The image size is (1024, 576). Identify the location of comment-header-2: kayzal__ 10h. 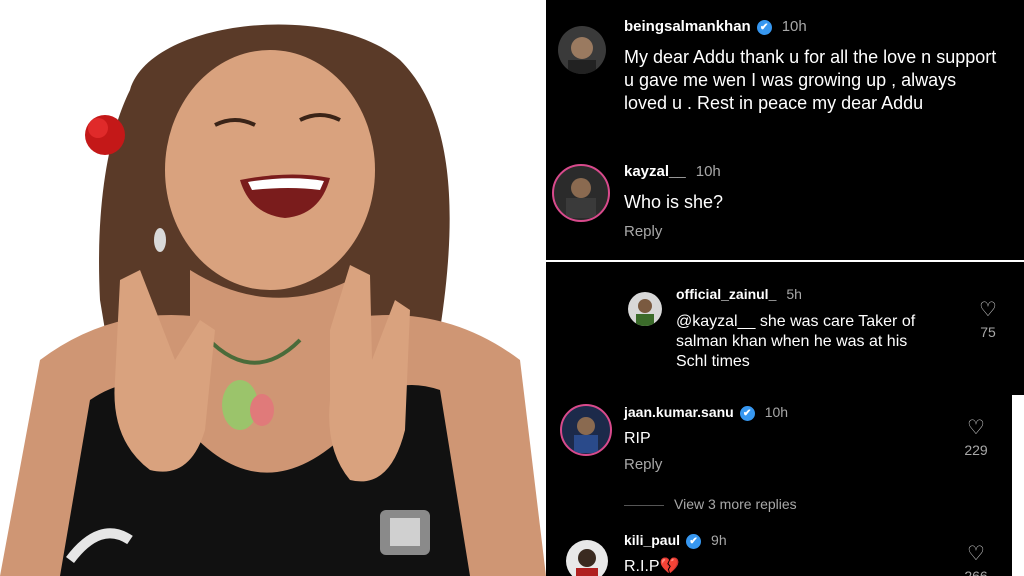
(672, 171).